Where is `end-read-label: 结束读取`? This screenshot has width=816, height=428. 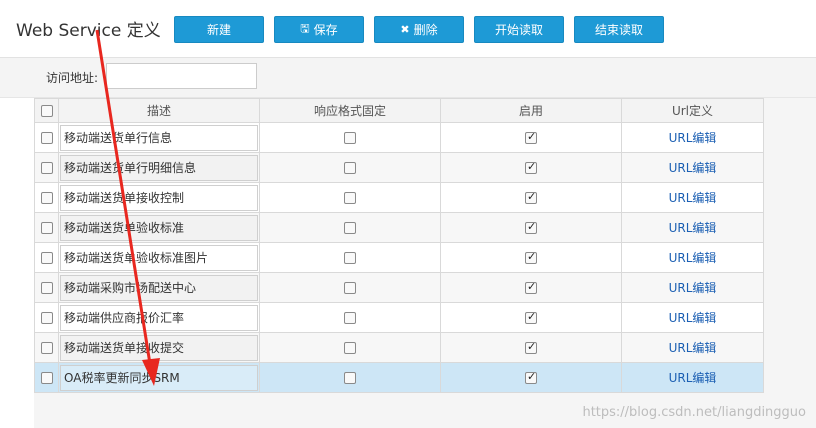 end-read-label: 结束读取 is located at coordinates (618, 30).